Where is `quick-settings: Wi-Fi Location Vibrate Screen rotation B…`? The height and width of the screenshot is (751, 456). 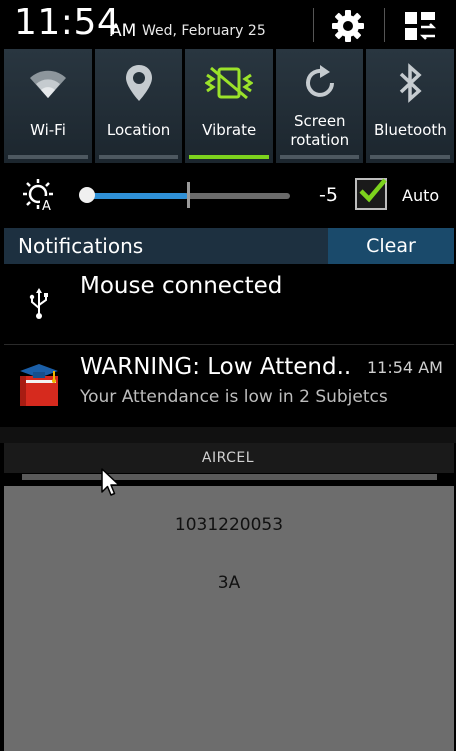 quick-settings: Wi-Fi Location Vibrate Screen rotation B… is located at coordinates (229, 106).